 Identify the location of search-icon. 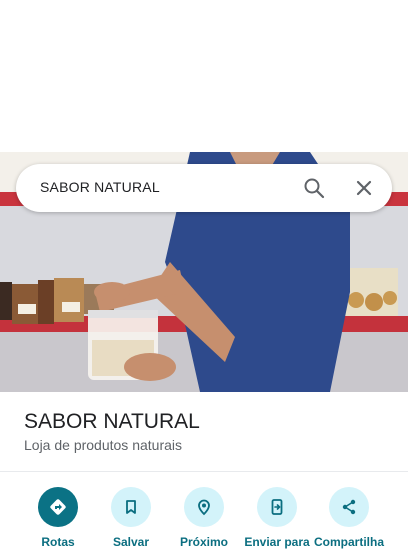
(314, 188).